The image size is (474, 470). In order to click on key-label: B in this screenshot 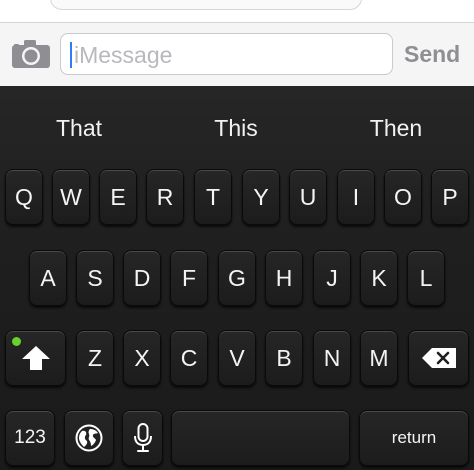, I will do `click(284, 358)`.